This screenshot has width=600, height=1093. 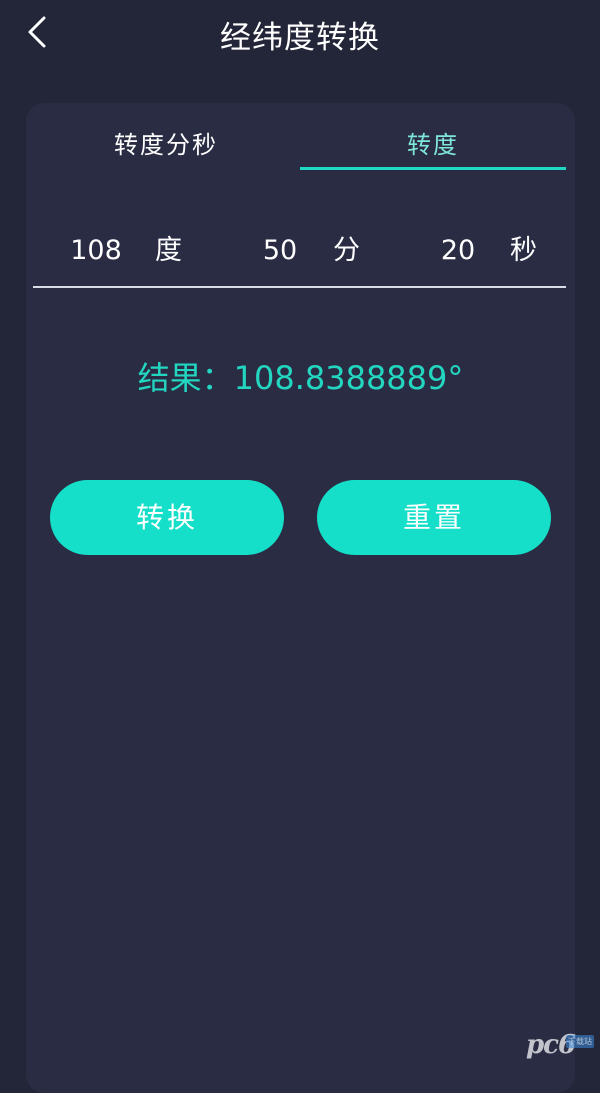 What do you see at coordinates (346, 250) in the screenshot?
I see `minute-unit-label: 分` at bounding box center [346, 250].